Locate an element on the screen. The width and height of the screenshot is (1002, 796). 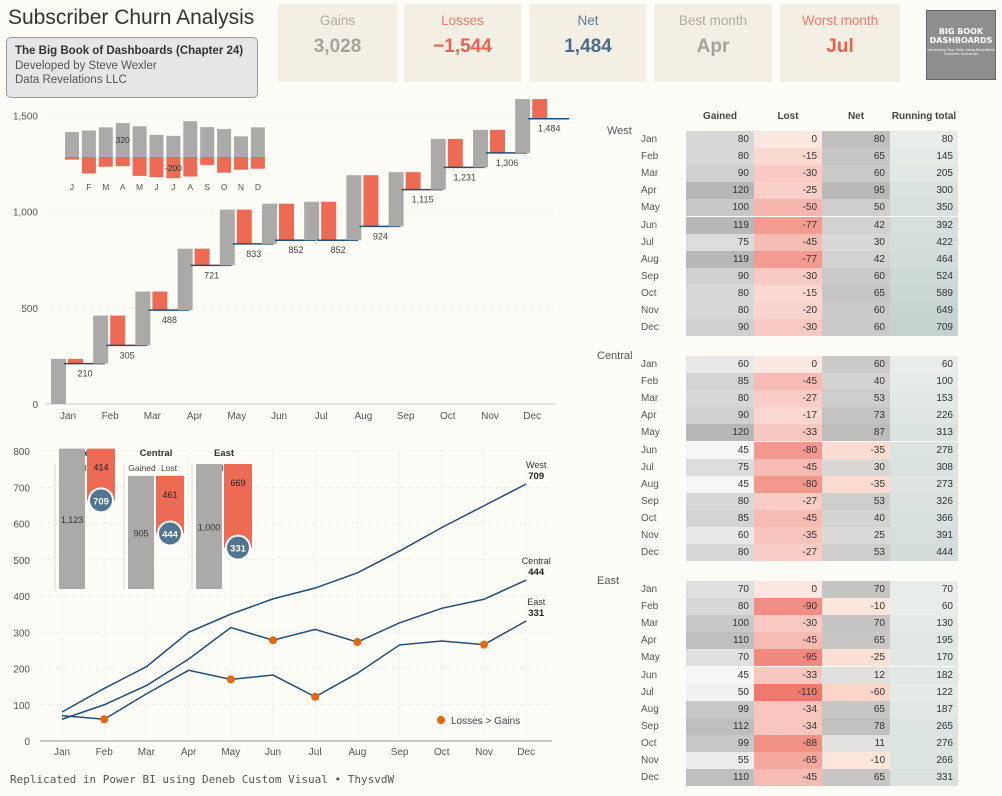
running-total-cell: 226 is located at coordinates (924, 416).